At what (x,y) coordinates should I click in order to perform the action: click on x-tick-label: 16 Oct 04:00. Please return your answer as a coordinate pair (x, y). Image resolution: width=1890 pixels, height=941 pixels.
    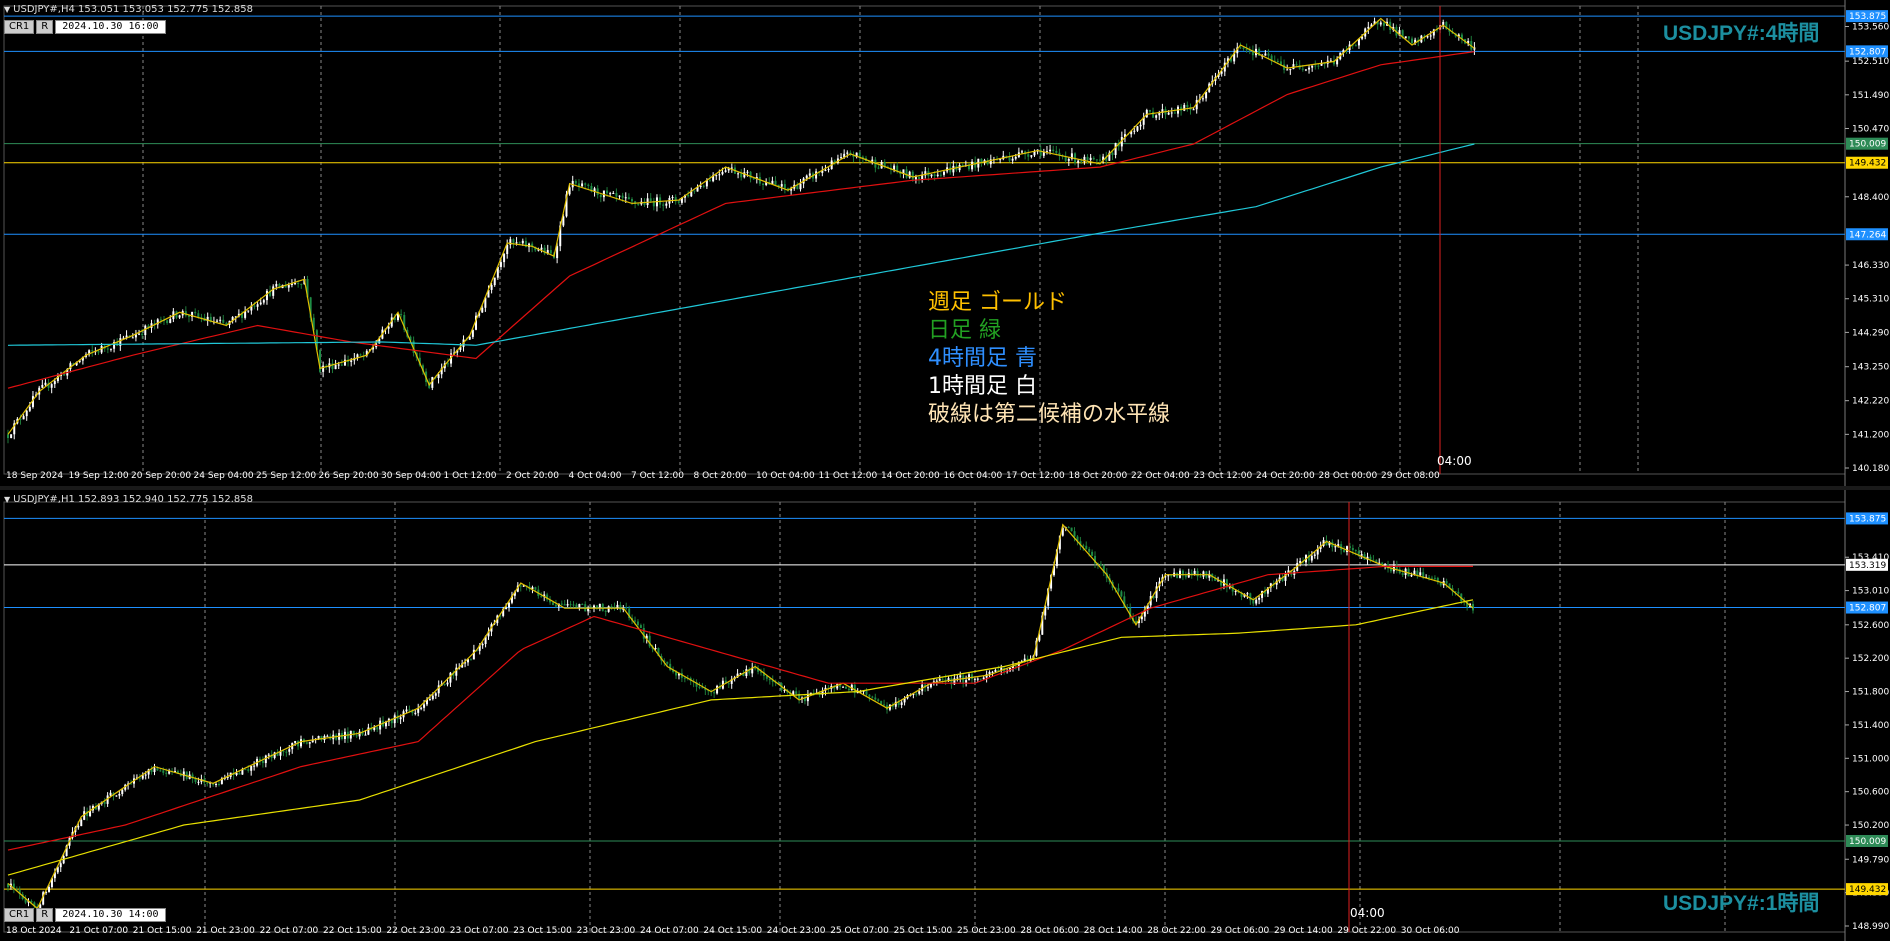
    Looking at the image, I should click on (973, 476).